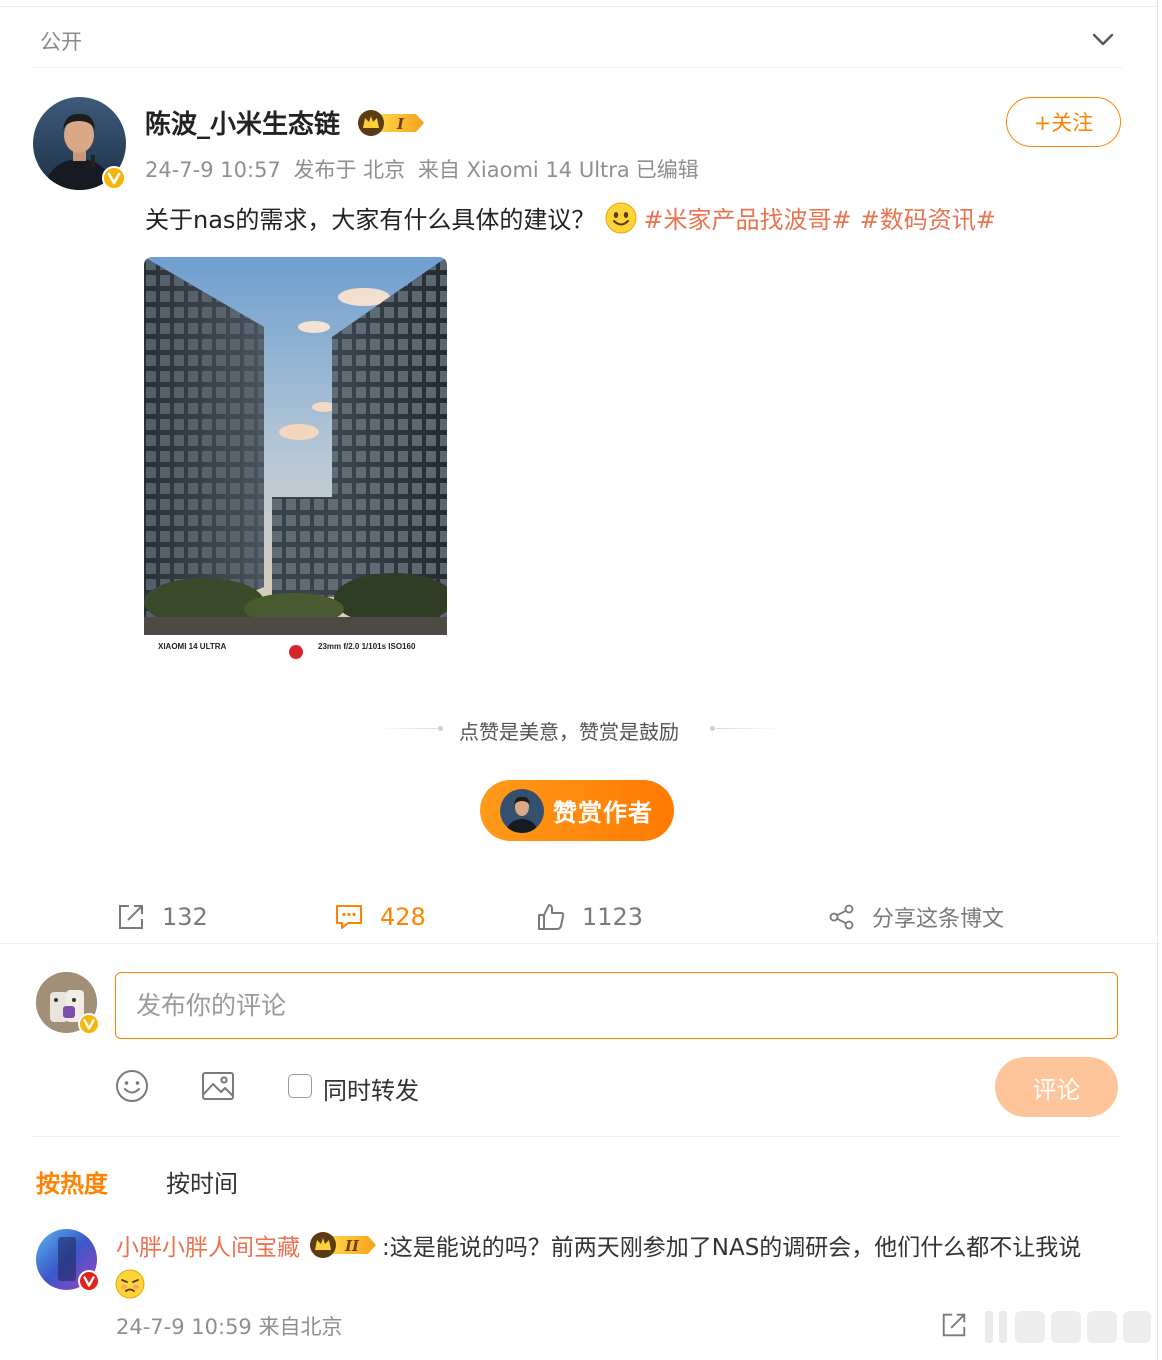 The image size is (1162, 1360). I want to click on exif-model: XIAOMI 14 ULTRA, so click(192, 646).